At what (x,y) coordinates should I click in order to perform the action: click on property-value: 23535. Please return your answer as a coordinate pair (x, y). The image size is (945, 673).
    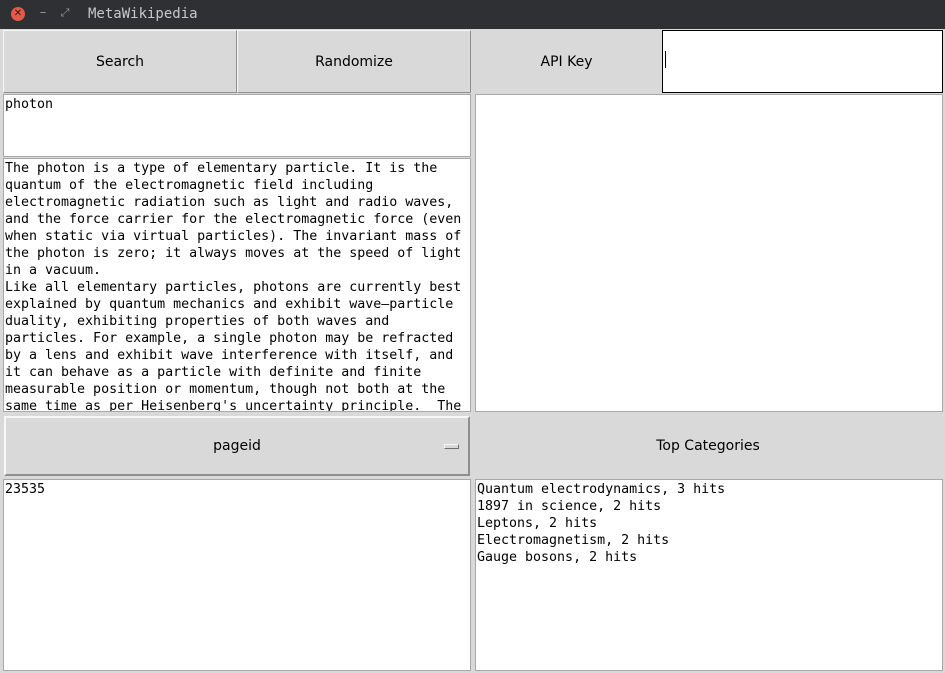
    Looking at the image, I should click on (25, 489).